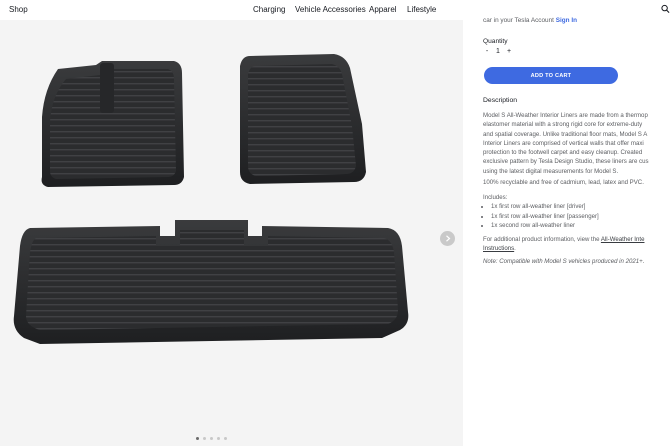 The height and width of the screenshot is (446, 670). What do you see at coordinates (515, 249) in the screenshot?
I see `additional-info-period: .` at bounding box center [515, 249].